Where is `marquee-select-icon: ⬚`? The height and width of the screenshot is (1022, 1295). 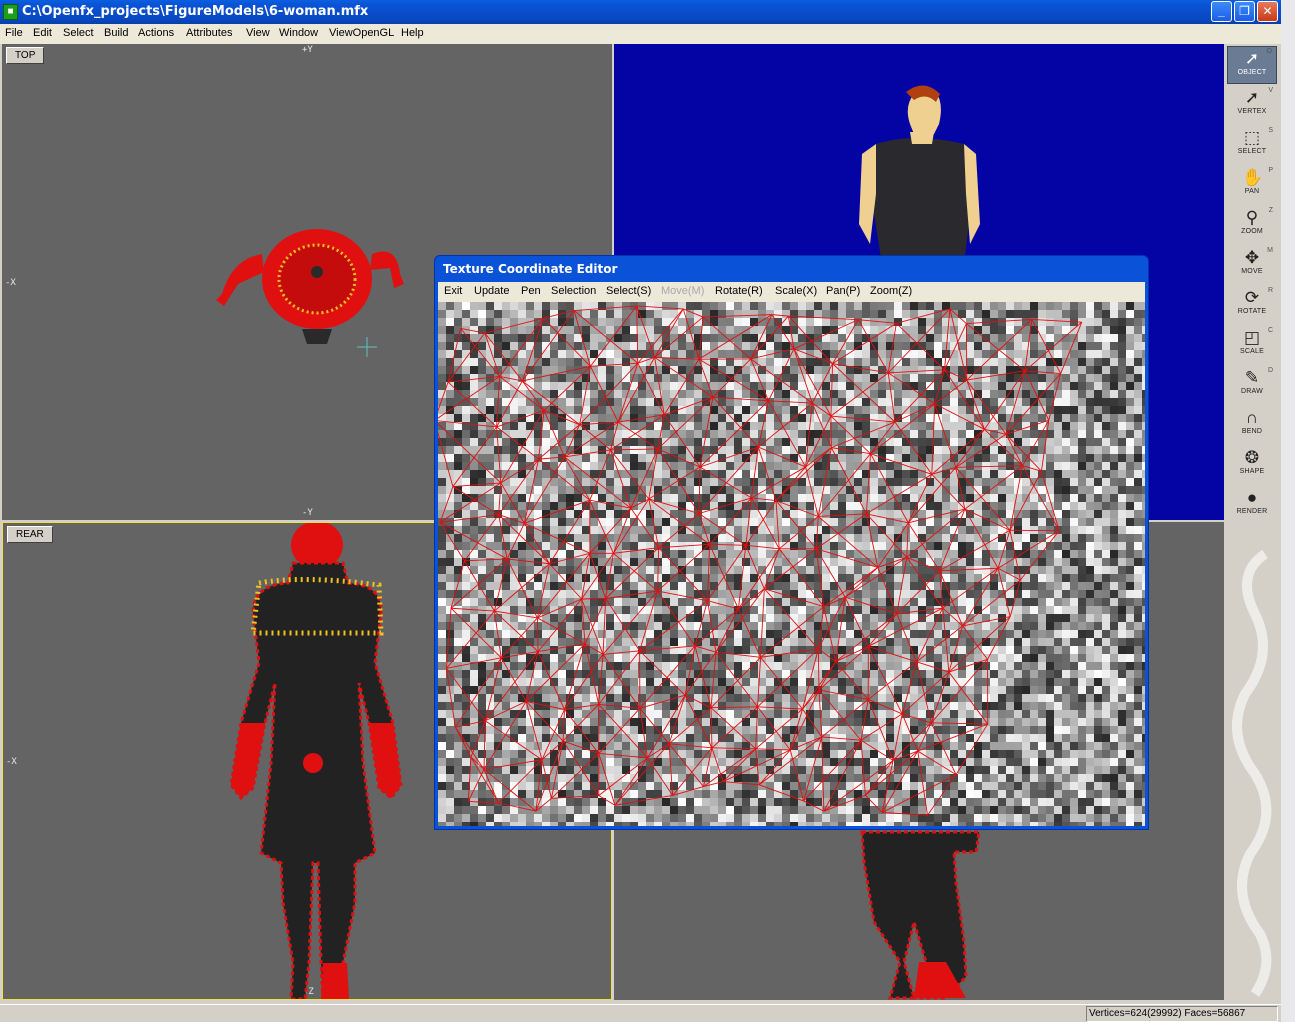 marquee-select-icon: ⬚ is located at coordinates (1252, 137).